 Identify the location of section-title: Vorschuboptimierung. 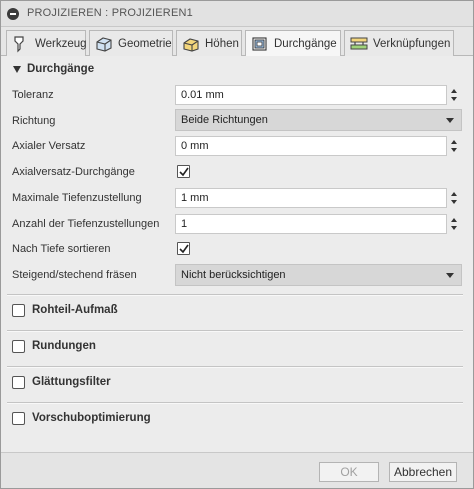
(91, 418).